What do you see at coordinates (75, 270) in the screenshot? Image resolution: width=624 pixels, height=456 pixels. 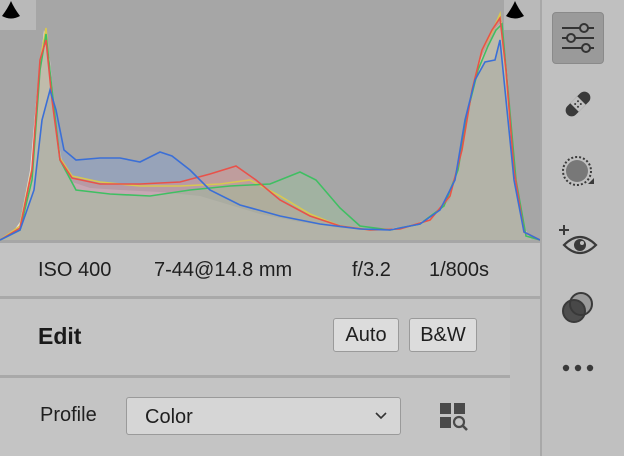 I see `exif-iso: ISO 400` at bounding box center [75, 270].